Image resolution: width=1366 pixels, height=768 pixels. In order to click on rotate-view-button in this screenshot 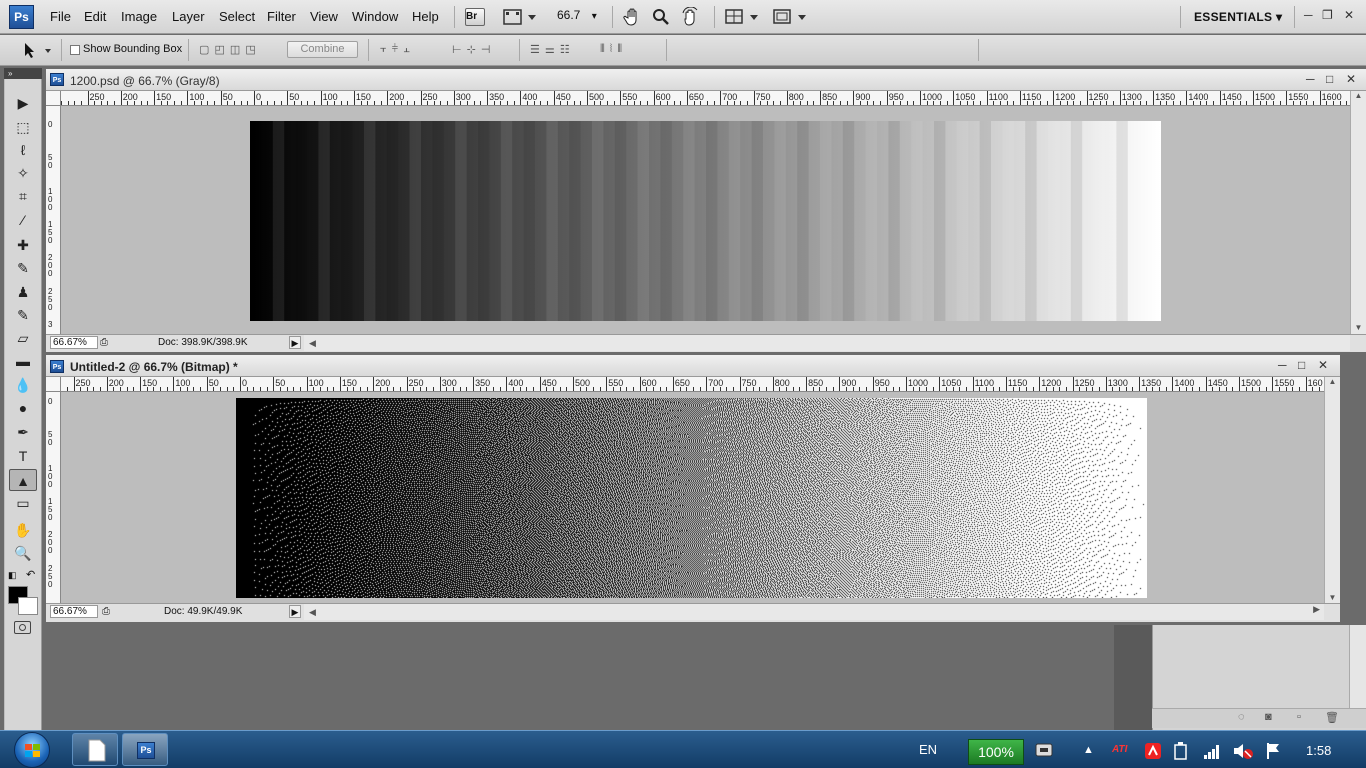, I will do `click(691, 16)`.